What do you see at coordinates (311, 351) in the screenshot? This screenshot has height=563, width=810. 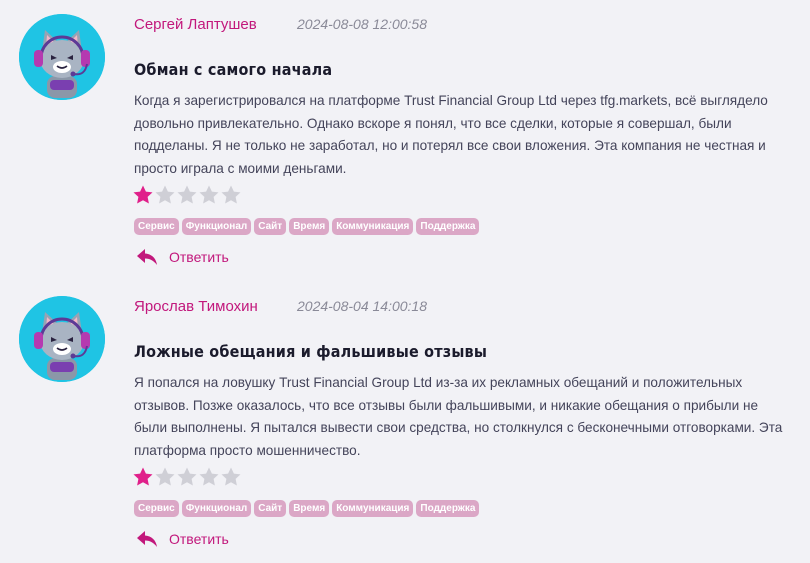 I see `review-title: Ложные обещания и фальшивые отзывы` at bounding box center [311, 351].